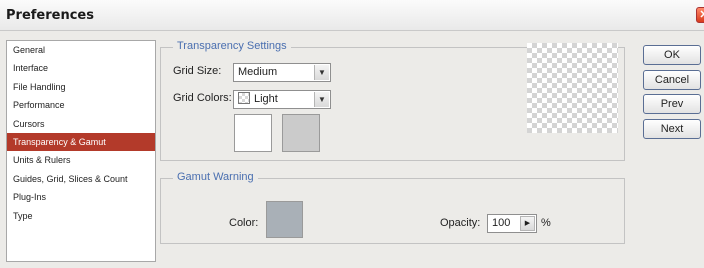 This screenshot has width=704, height=268. What do you see at coordinates (352, 15) in the screenshot?
I see `title-bar: Preferences ✕` at bounding box center [352, 15].